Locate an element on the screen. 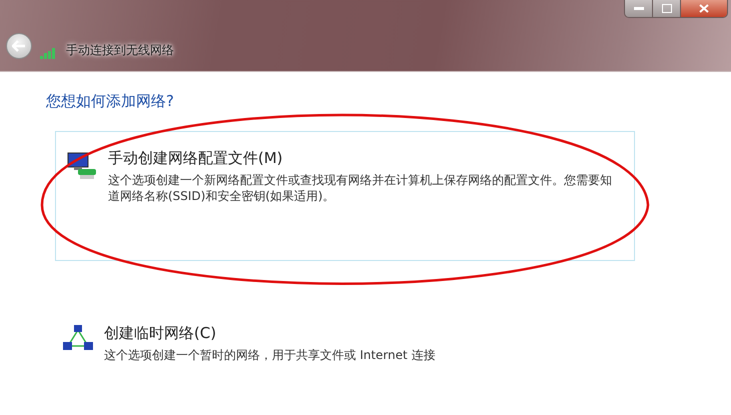 The height and width of the screenshot is (415, 731). option-title: 创建临时网络(C) is located at coordinates (161, 333).